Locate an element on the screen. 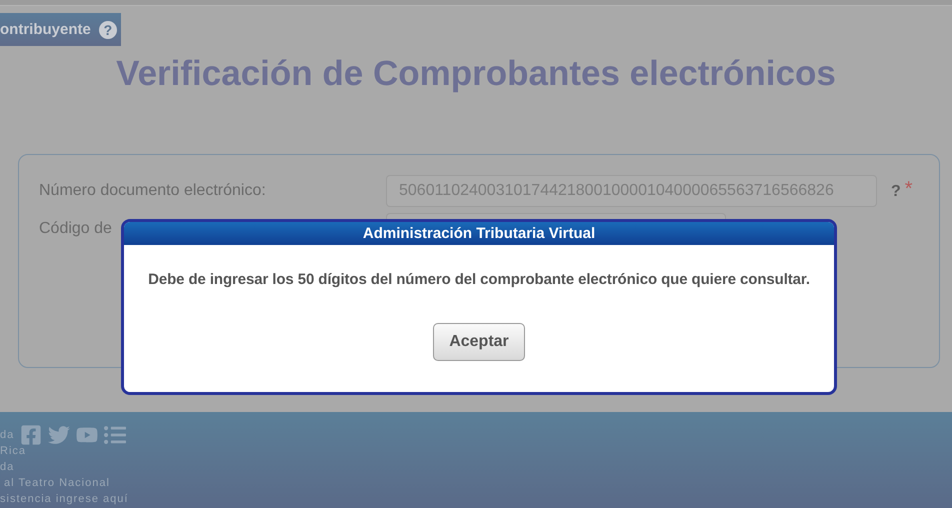  accept-button: Aceptar is located at coordinates (479, 342).